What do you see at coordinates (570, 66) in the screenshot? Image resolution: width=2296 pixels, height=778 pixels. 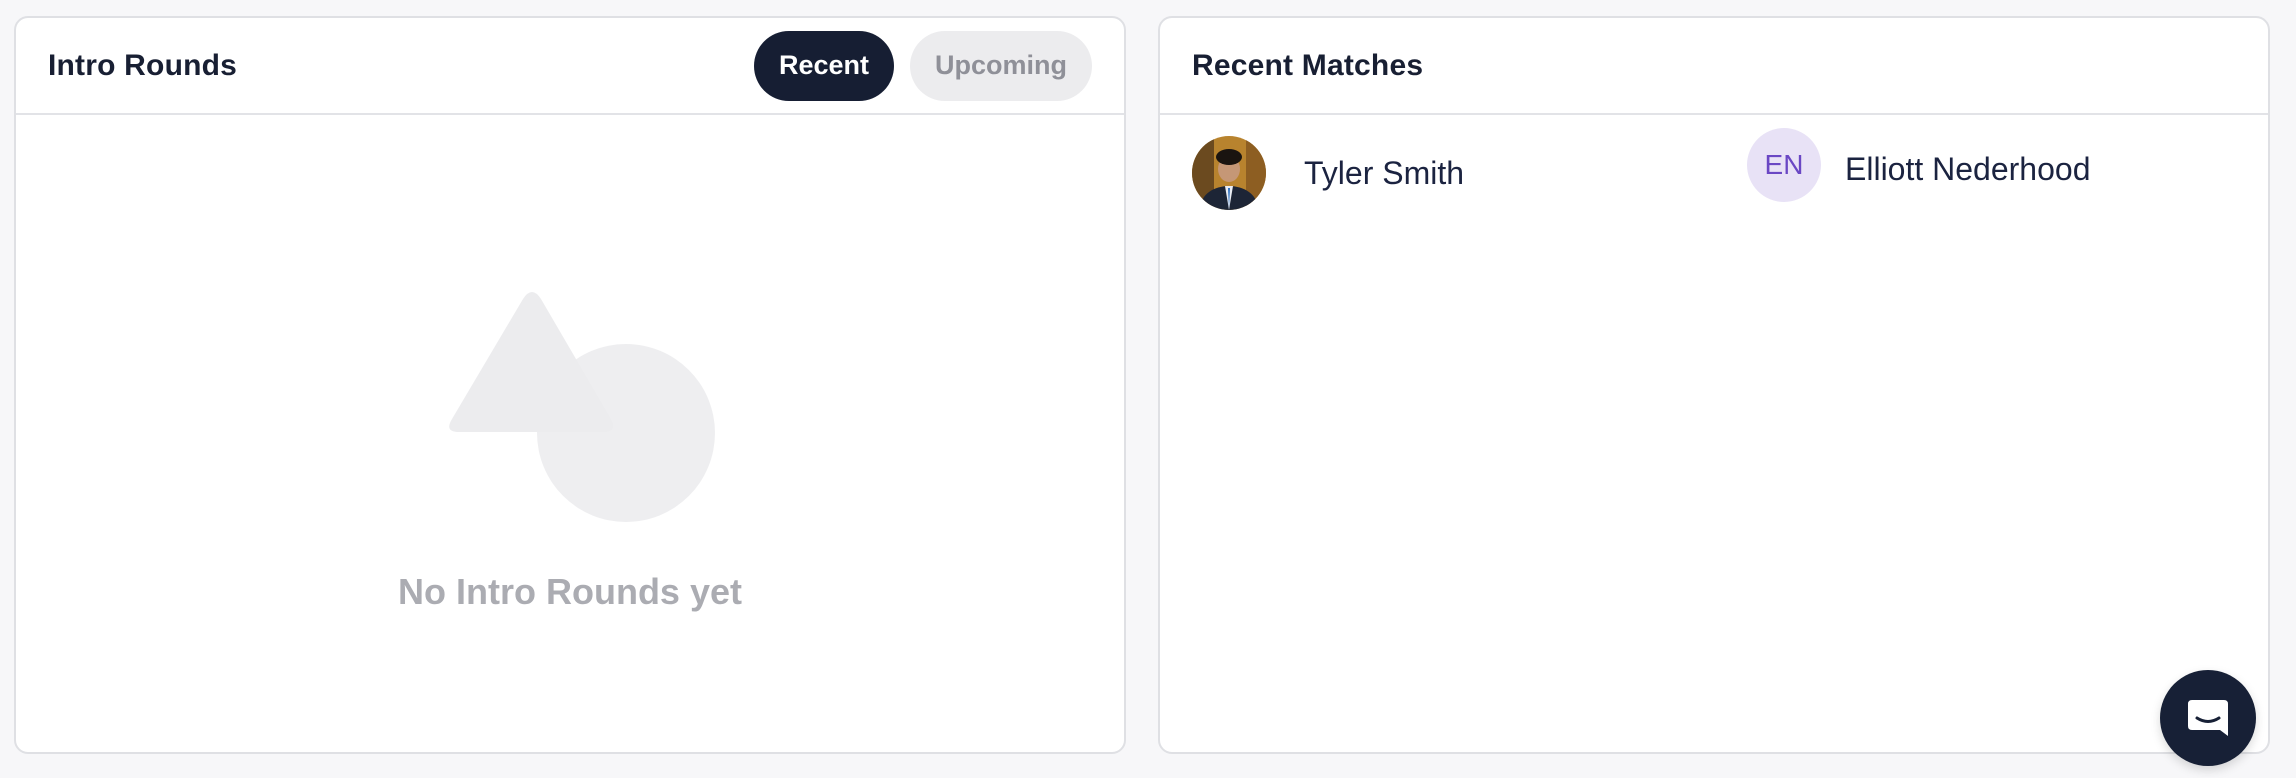 I see `intro-rounds-header: Intro Rounds Recent Upcoming` at bounding box center [570, 66].